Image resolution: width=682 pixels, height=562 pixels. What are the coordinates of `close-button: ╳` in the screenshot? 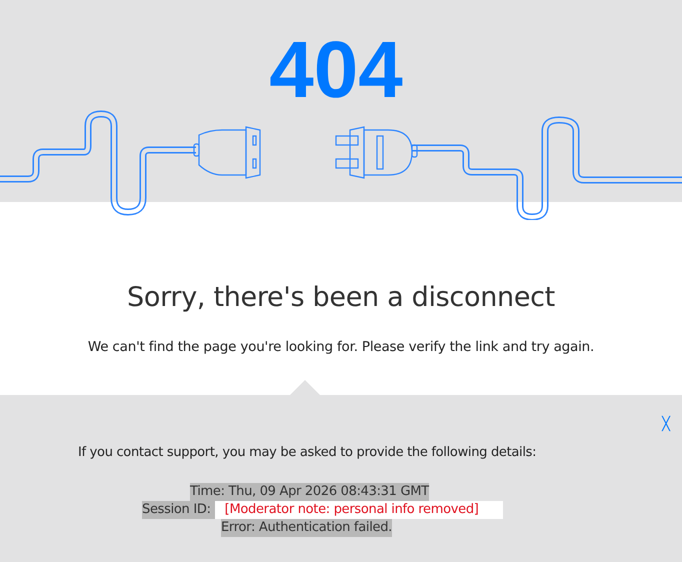 It's located at (666, 424).